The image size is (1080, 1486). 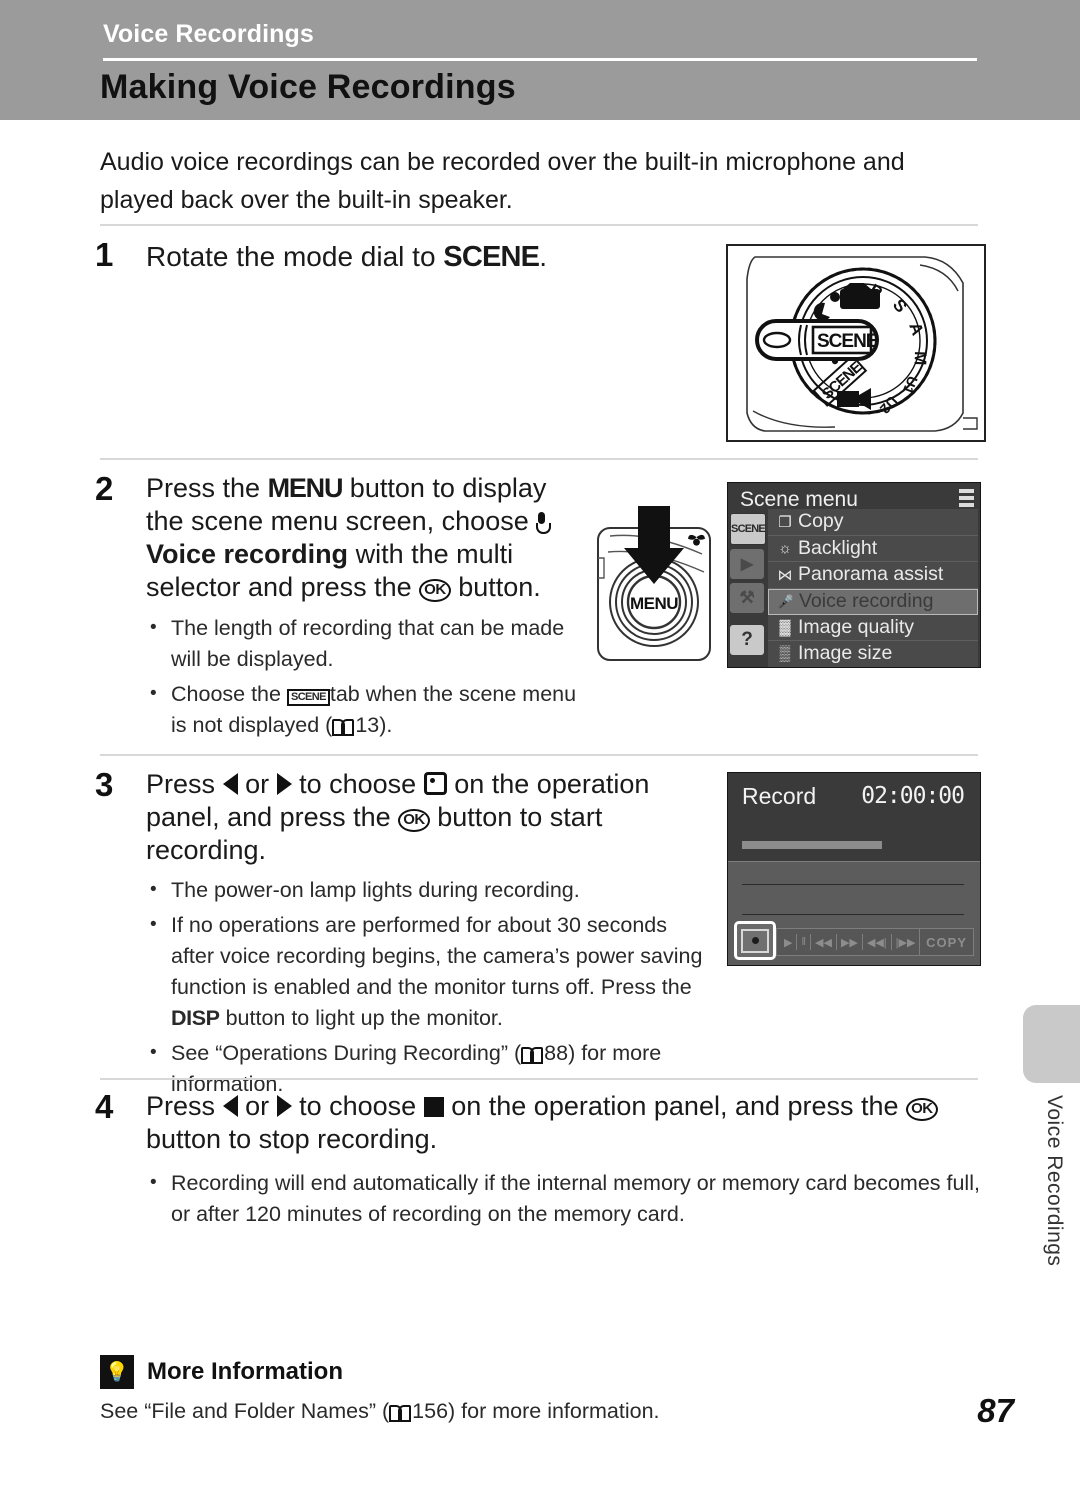 I want to click on disp-button-keyword: DISP, so click(x=195, y=1018).